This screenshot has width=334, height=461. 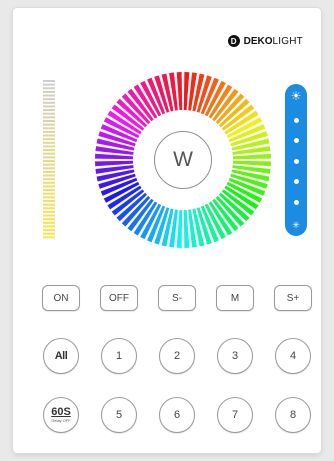 I want to click on off-button: OFF, so click(x=119, y=298).